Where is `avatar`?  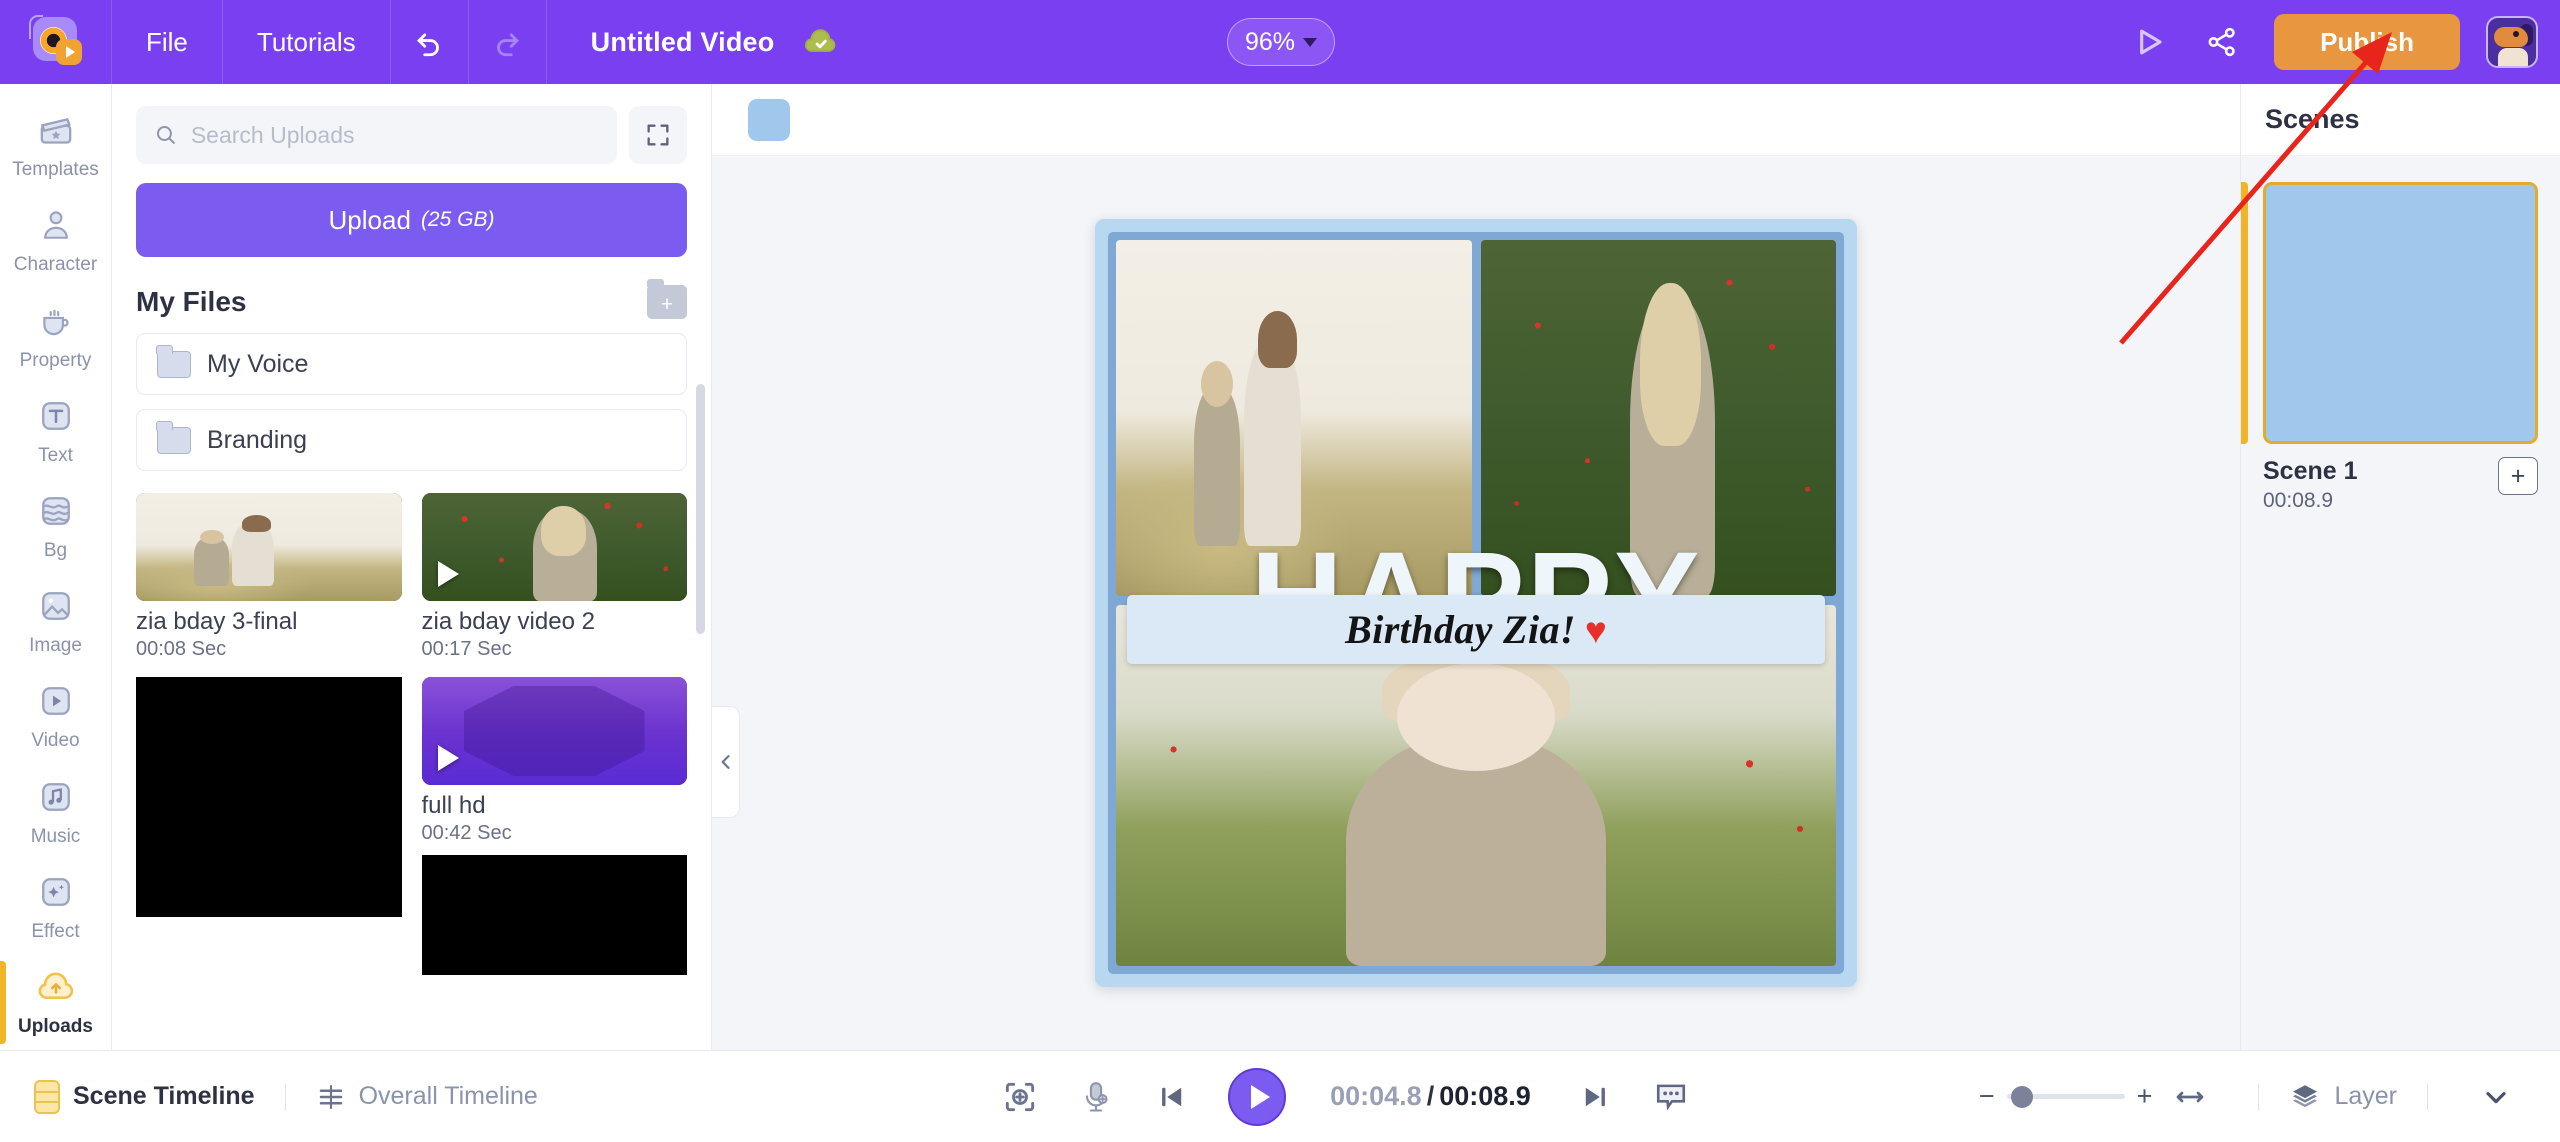
avatar is located at coordinates (2512, 42).